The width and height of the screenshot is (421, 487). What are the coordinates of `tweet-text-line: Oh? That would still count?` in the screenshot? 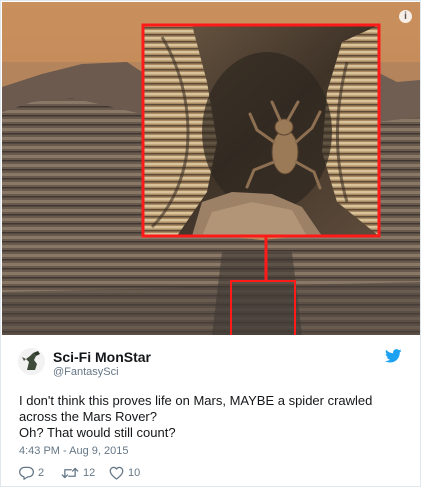 It's located at (97, 432).